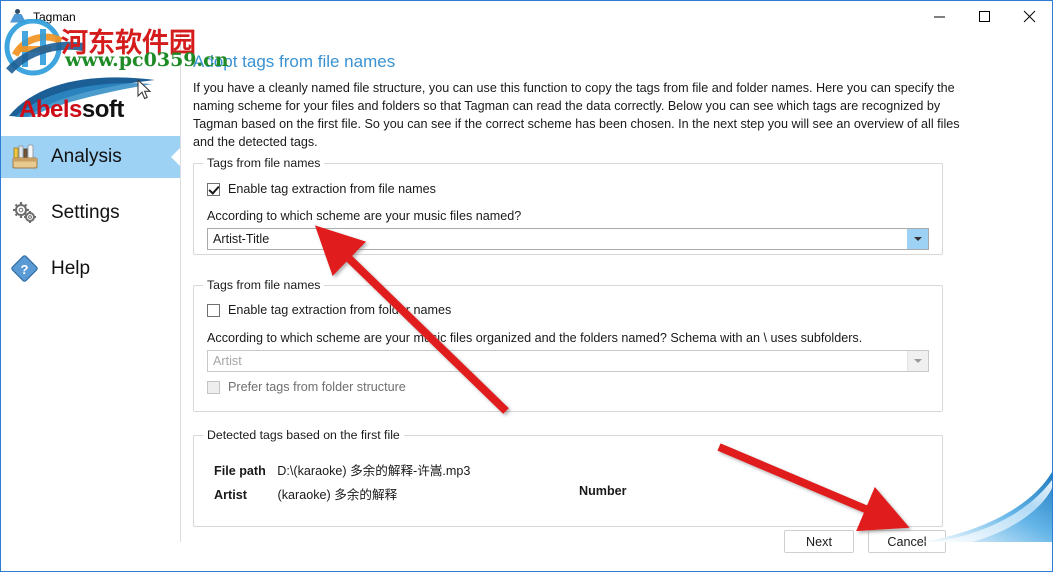 This screenshot has height=572, width=1053. I want to click on enable-file-extraction-label: Enable tag extraction from file names, so click(332, 189).